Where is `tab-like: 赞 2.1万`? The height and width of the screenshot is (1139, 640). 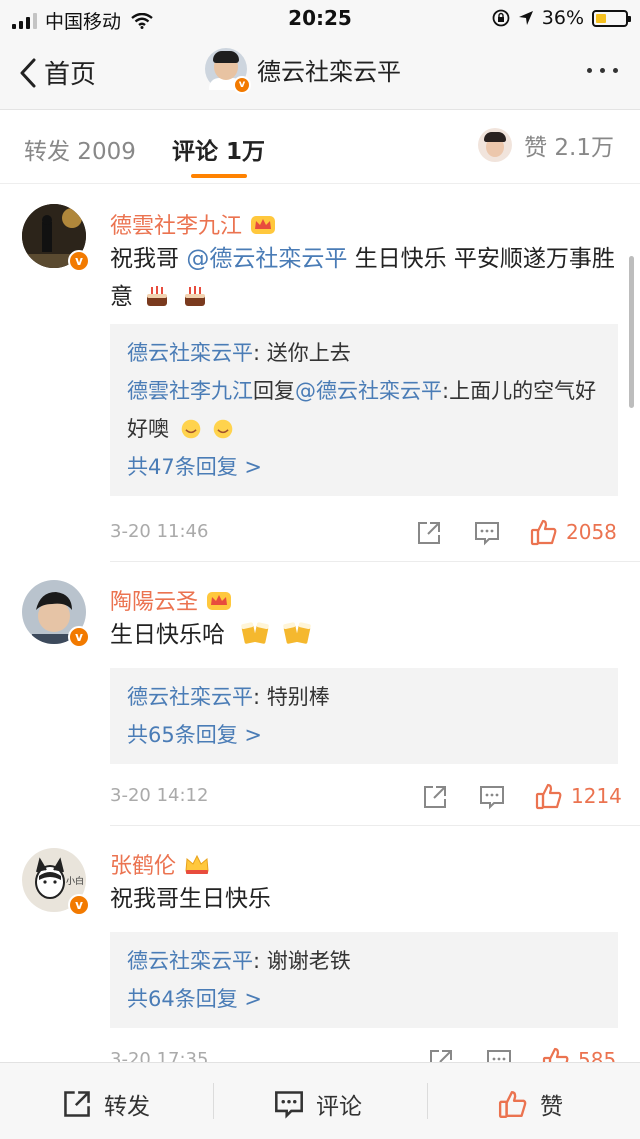 tab-like: 赞 2.1万 is located at coordinates (546, 145).